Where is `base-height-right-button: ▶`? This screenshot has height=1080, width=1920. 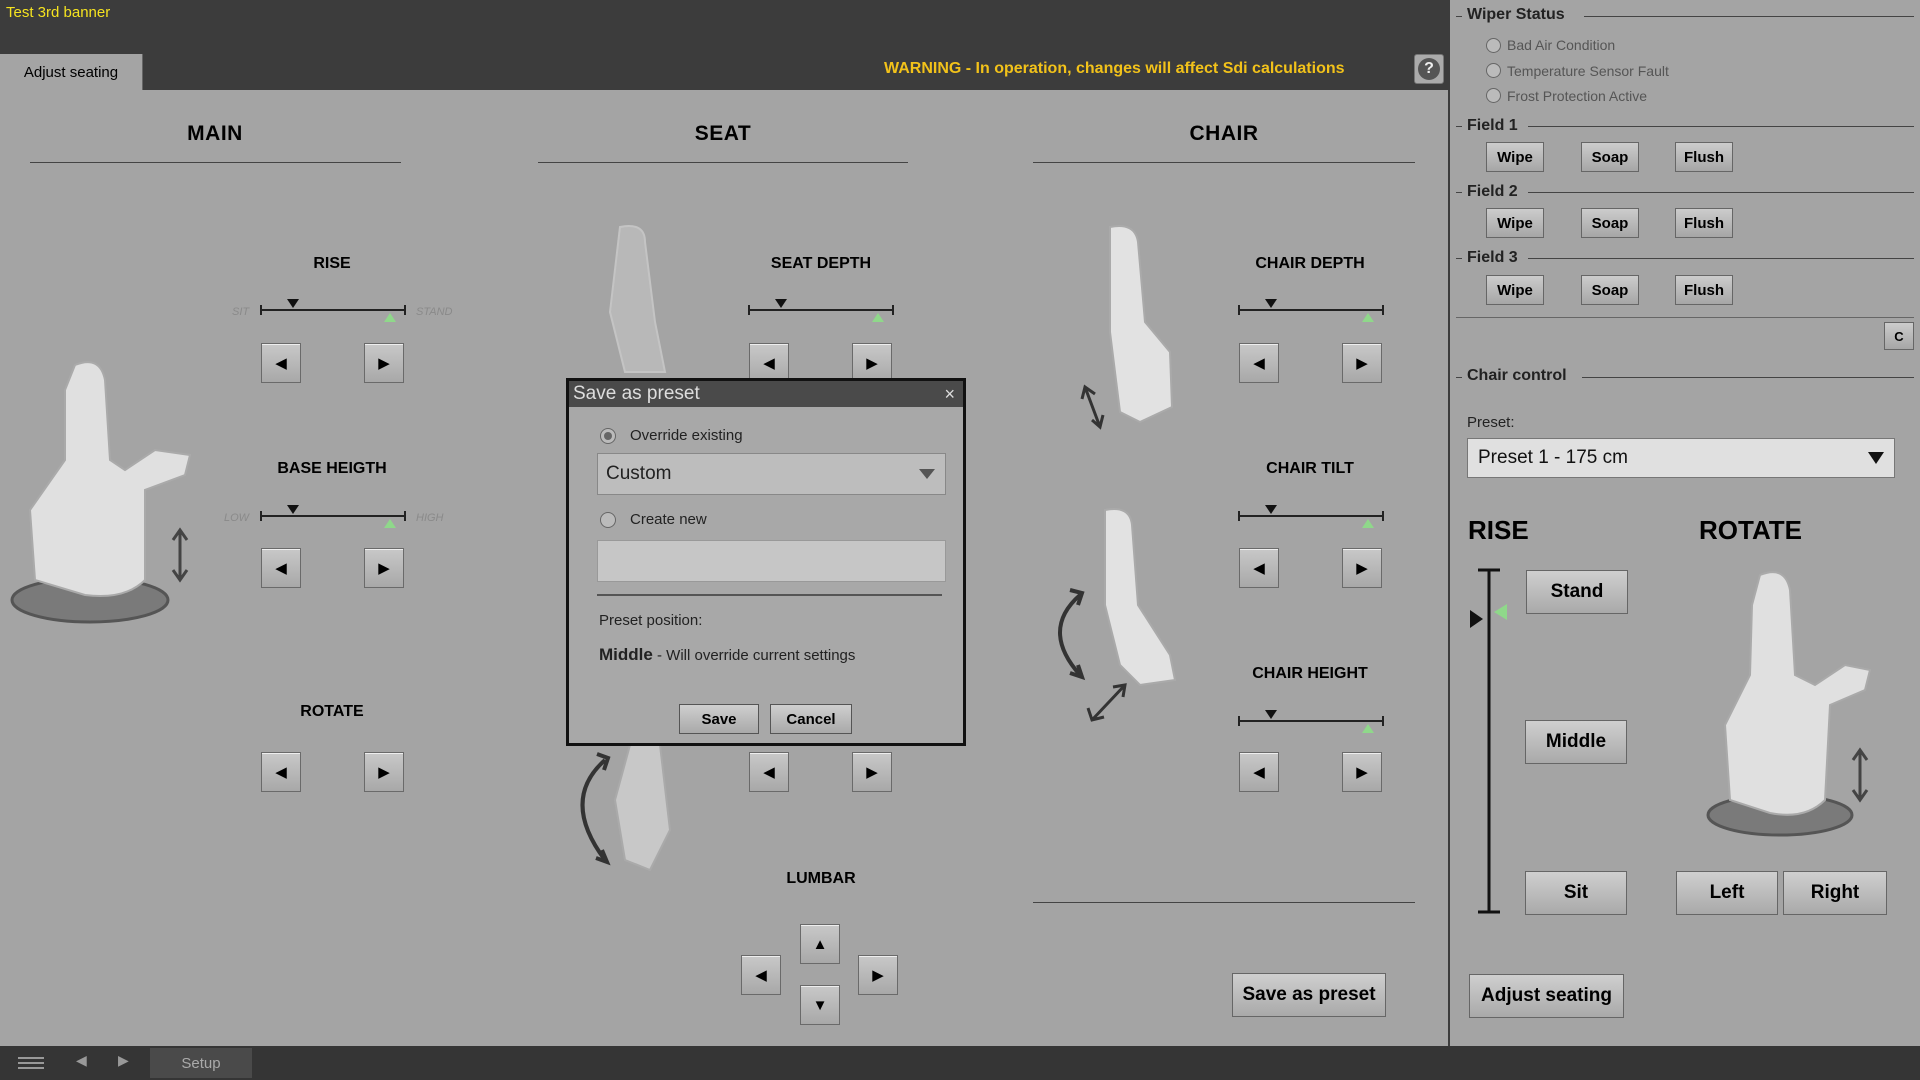
base-height-right-button: ▶ is located at coordinates (384, 568).